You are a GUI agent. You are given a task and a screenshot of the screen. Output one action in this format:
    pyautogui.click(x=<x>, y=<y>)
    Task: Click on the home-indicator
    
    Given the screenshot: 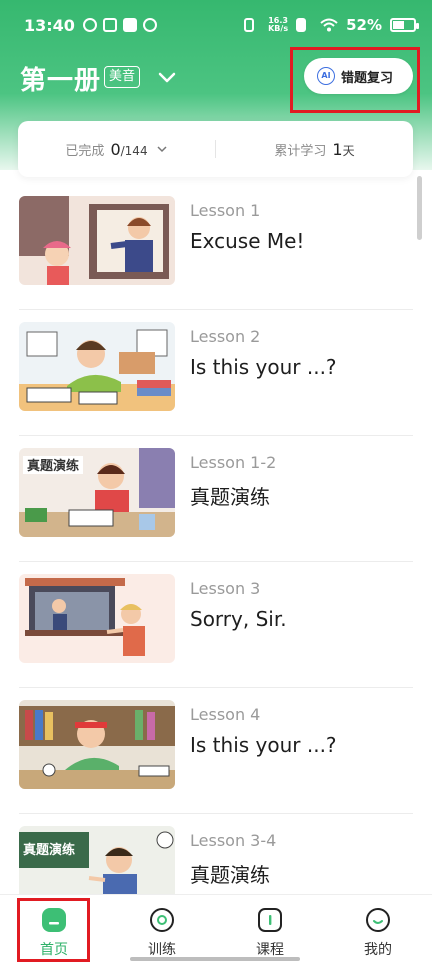 What is the action you would take?
    pyautogui.click(x=215, y=959)
    